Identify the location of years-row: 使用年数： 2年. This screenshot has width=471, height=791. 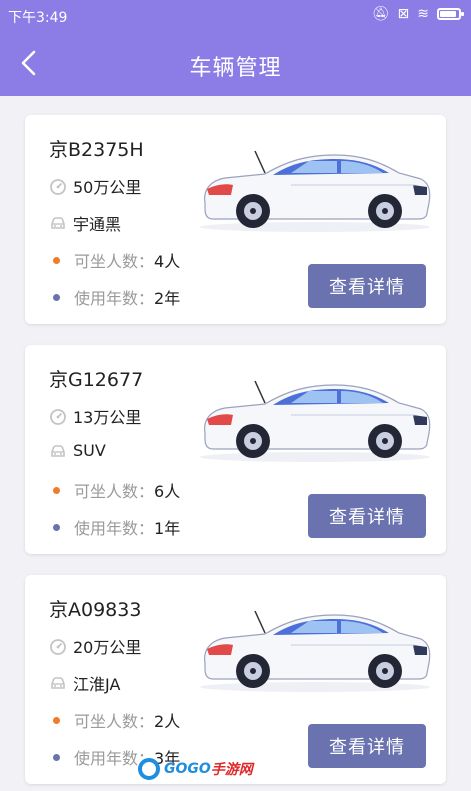
(114, 297).